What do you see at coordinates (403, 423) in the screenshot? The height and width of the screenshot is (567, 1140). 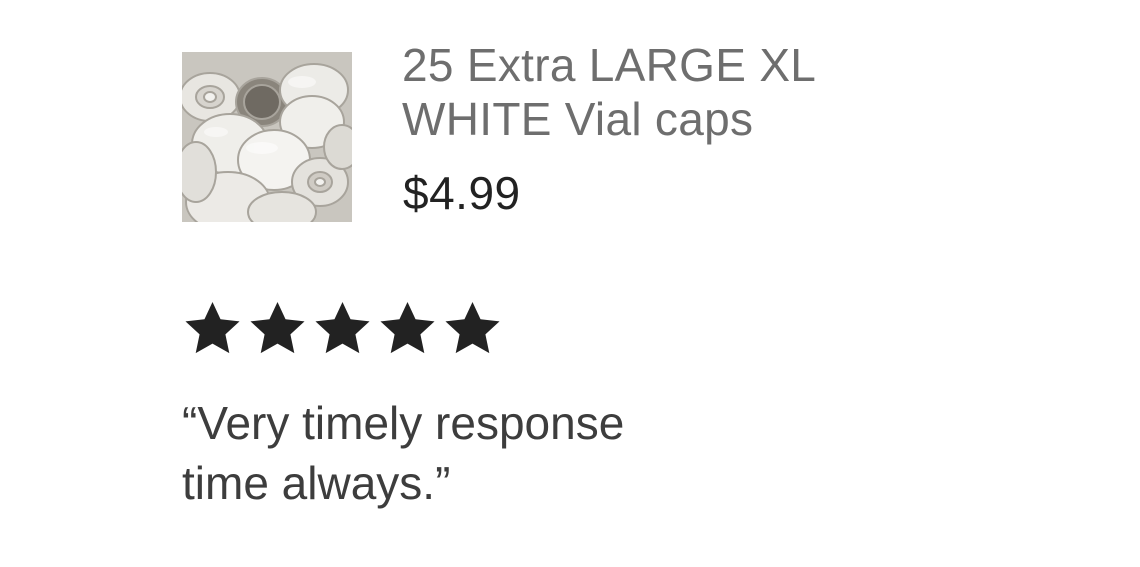 I see `review-quote-line-1: “Very timely response` at bounding box center [403, 423].